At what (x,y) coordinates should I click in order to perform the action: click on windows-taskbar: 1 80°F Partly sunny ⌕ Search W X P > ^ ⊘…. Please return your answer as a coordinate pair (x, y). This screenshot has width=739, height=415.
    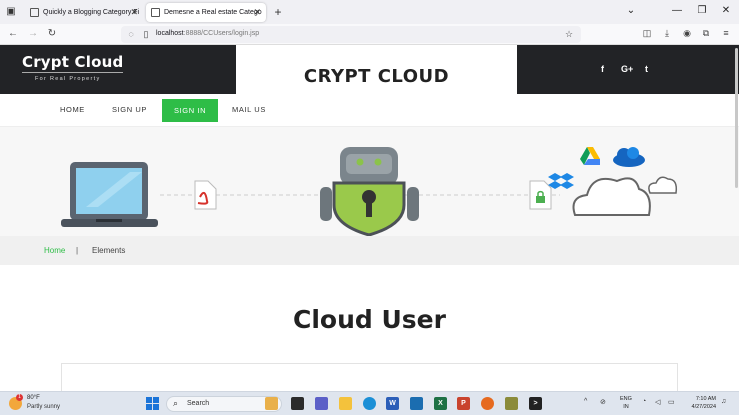
    Looking at the image, I should click on (369, 403).